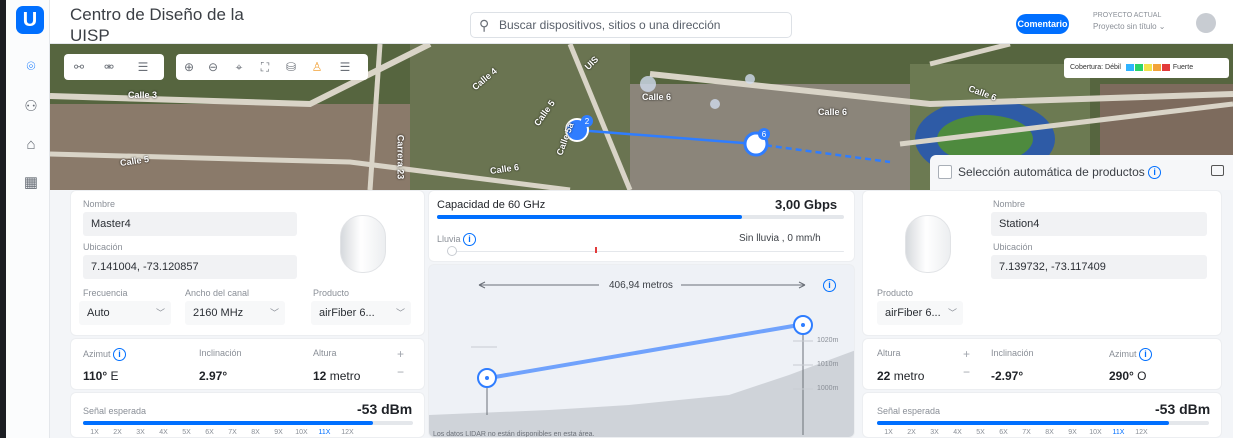 This screenshot has width=1233, height=438. I want to click on locate-icon: ⌖, so click(239, 67).